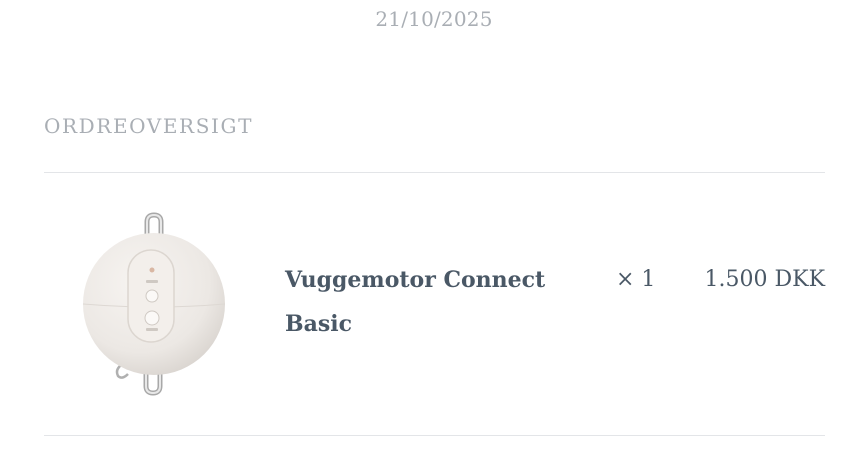 This screenshot has height=460, width=856. I want to click on order-date: 21/10/2025, so click(434, 19).